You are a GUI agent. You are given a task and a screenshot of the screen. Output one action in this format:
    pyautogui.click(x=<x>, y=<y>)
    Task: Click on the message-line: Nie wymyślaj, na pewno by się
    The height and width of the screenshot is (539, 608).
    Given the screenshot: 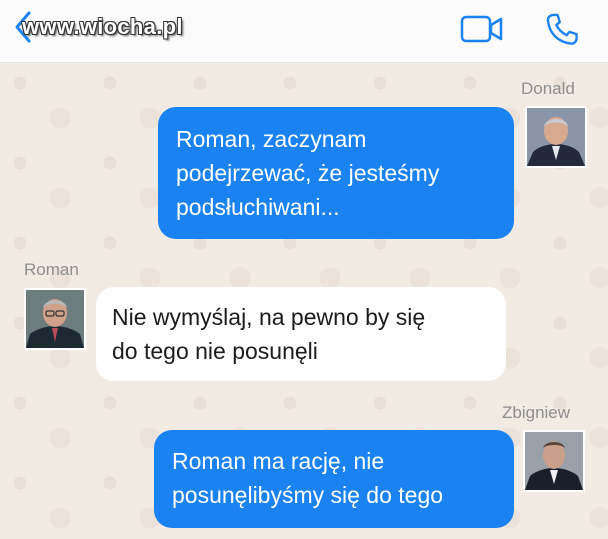 What is the action you would take?
    pyautogui.click(x=269, y=317)
    